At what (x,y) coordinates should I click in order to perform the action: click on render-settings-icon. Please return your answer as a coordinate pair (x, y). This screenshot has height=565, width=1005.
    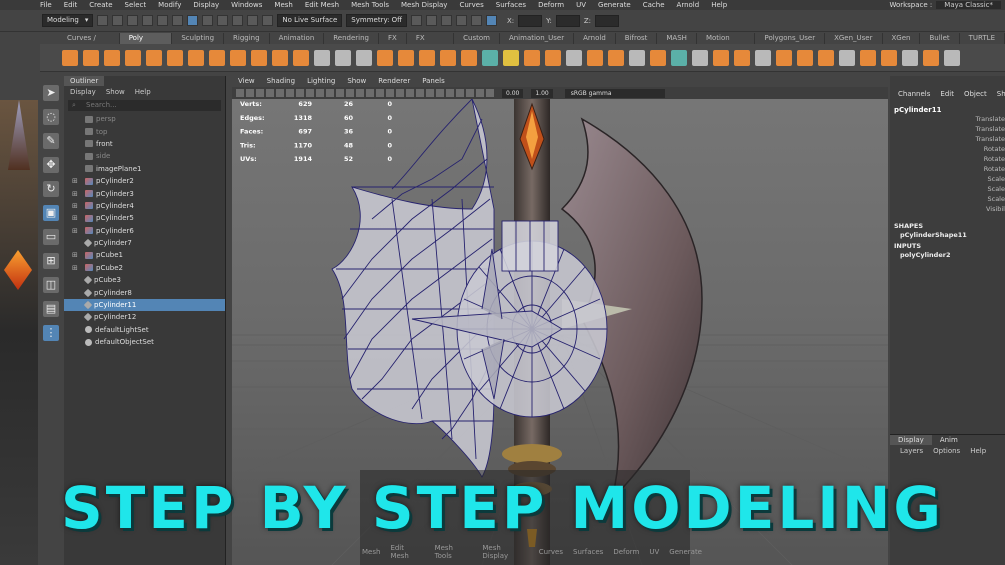
    Looking at the image, I should click on (461, 20).